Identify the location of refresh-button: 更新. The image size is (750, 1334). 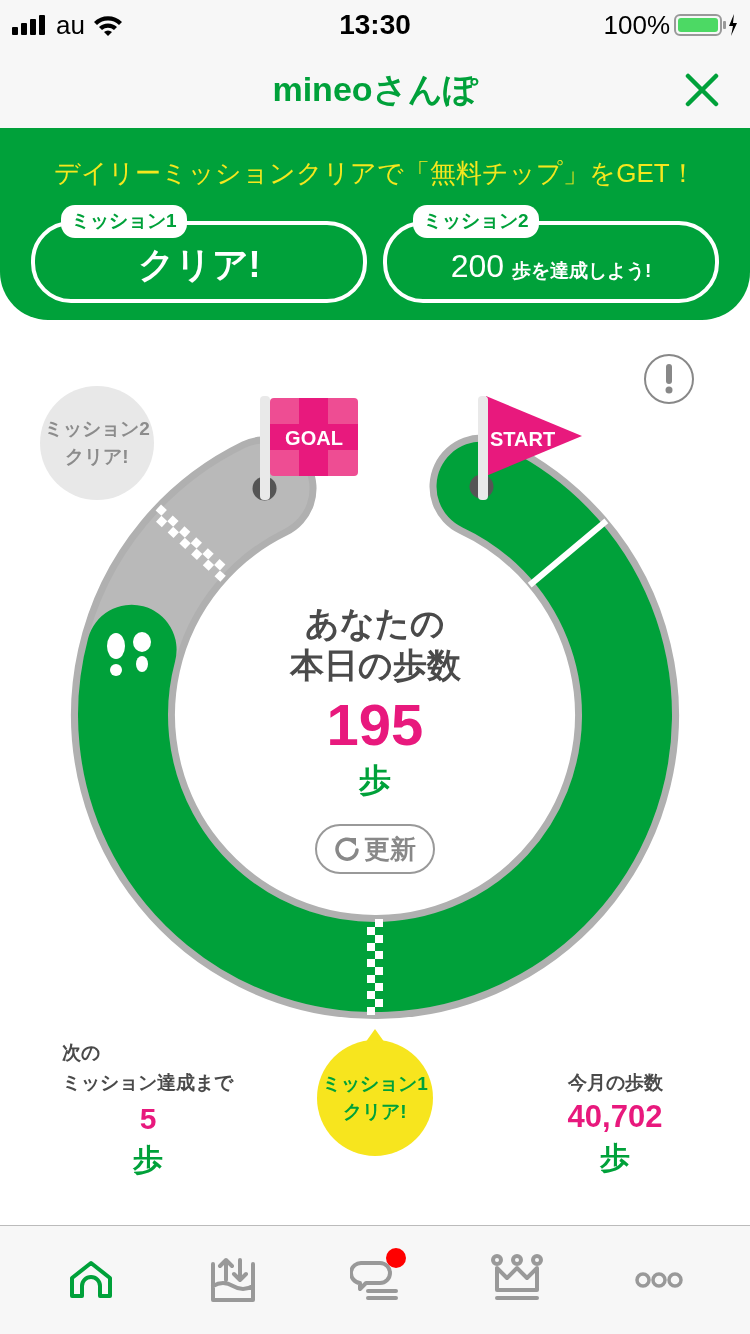
(375, 849).